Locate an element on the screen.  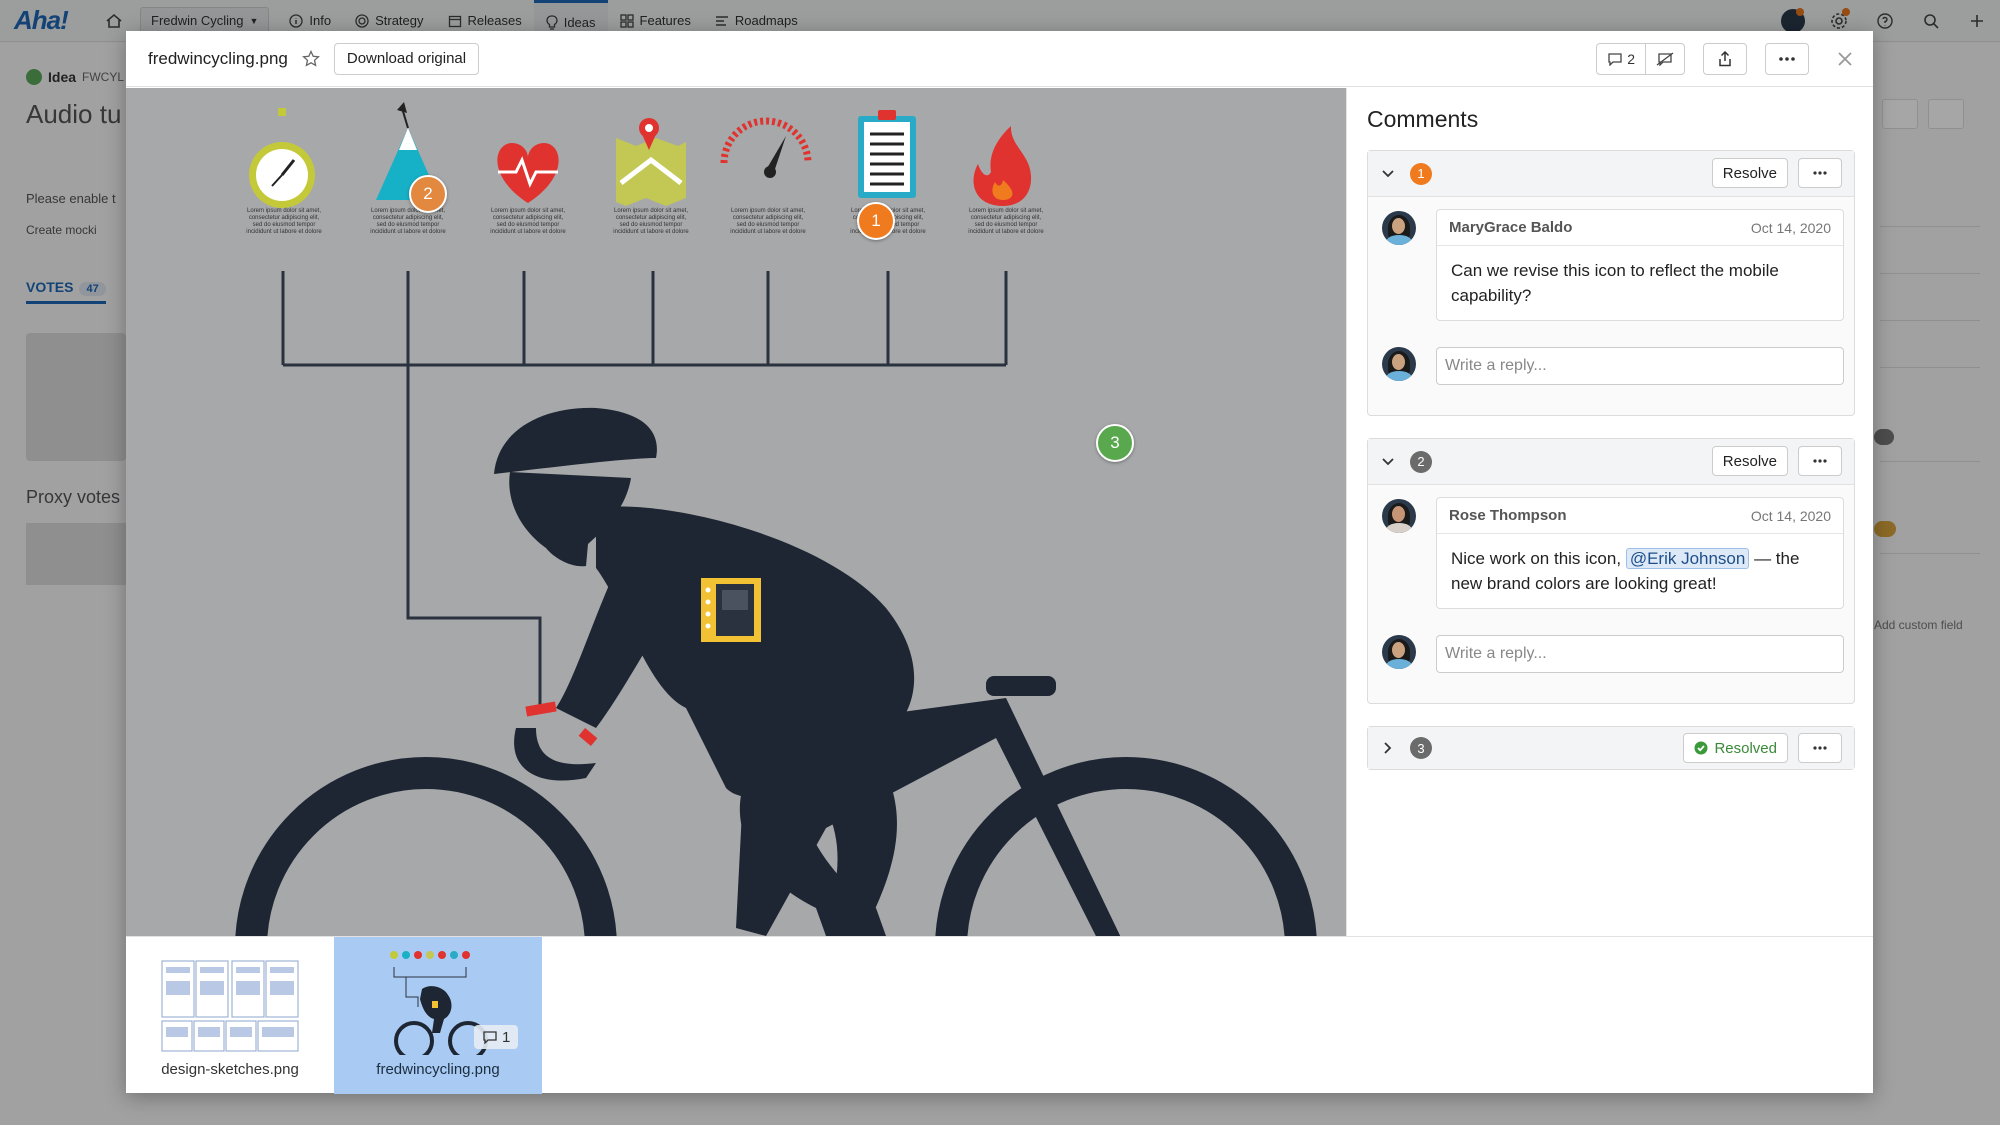
speedometer-icon is located at coordinates (766, 147).